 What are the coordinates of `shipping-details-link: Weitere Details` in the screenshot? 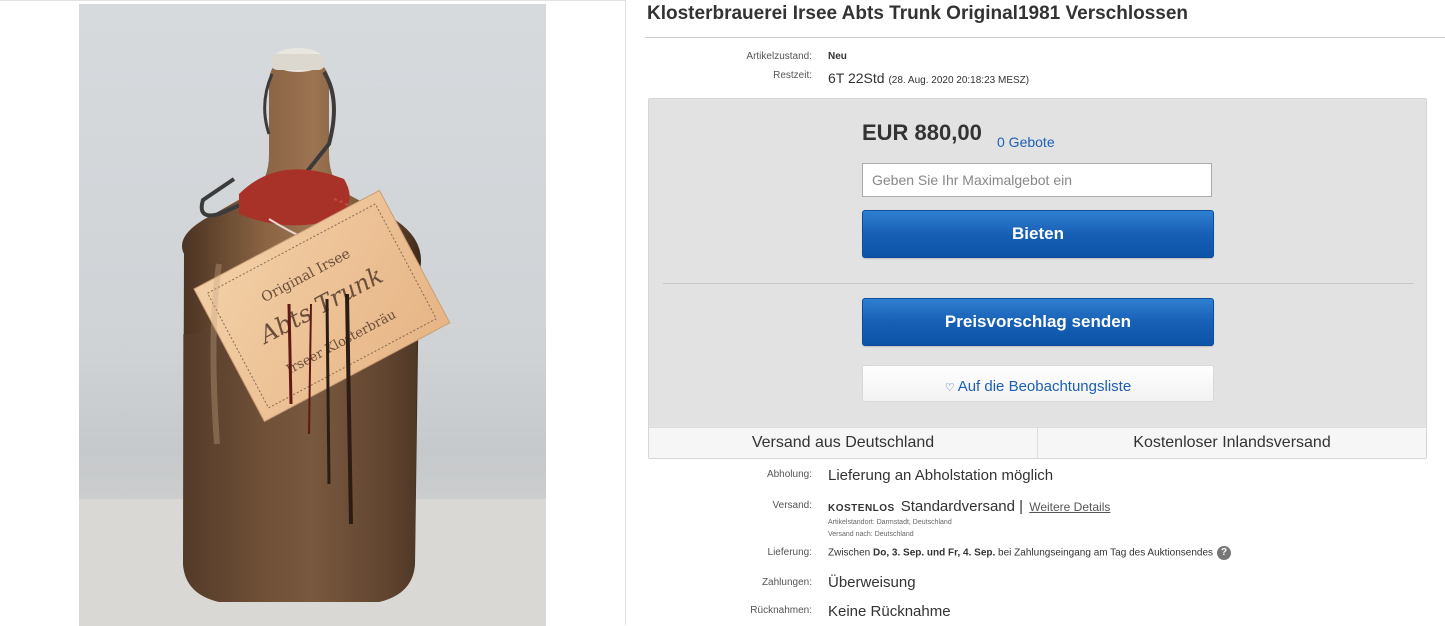 It's located at (1069, 507).